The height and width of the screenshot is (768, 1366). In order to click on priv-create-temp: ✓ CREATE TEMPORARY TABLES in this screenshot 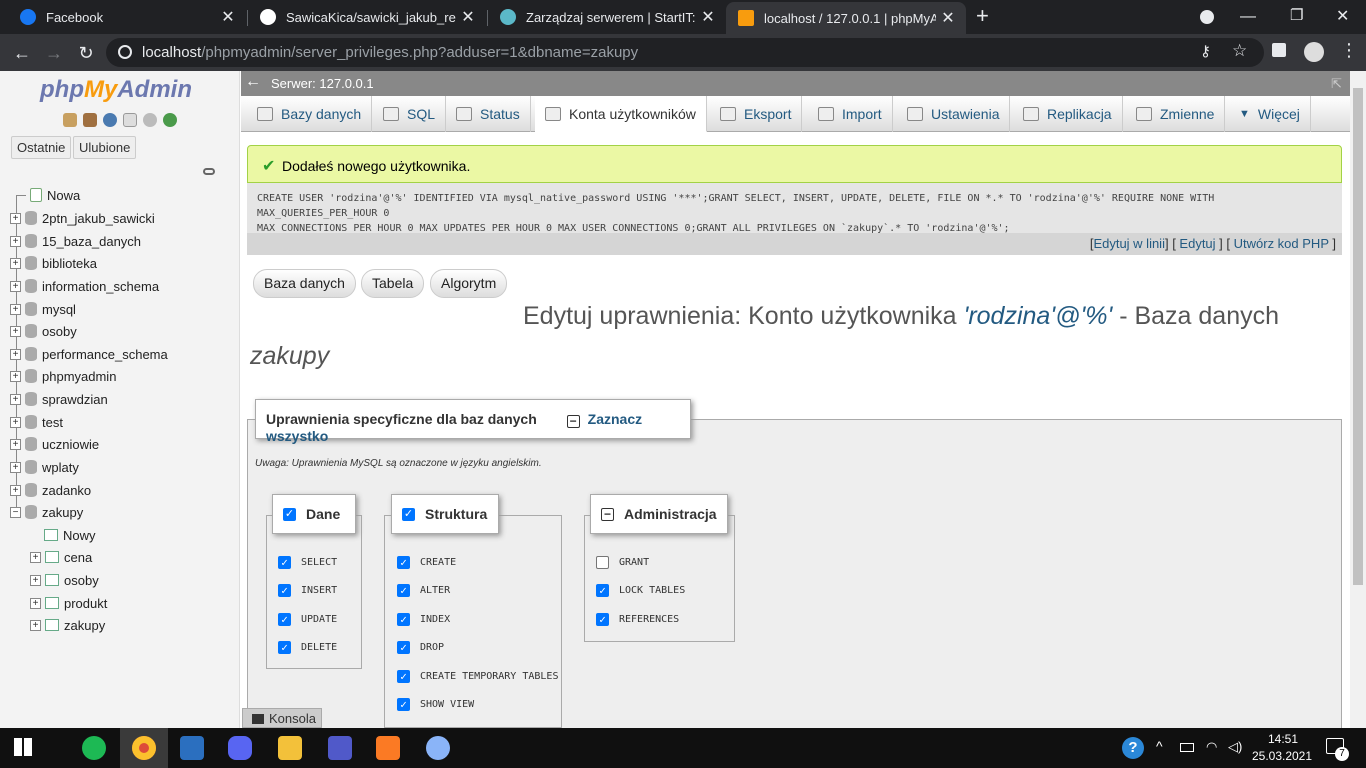, I will do `click(477, 676)`.